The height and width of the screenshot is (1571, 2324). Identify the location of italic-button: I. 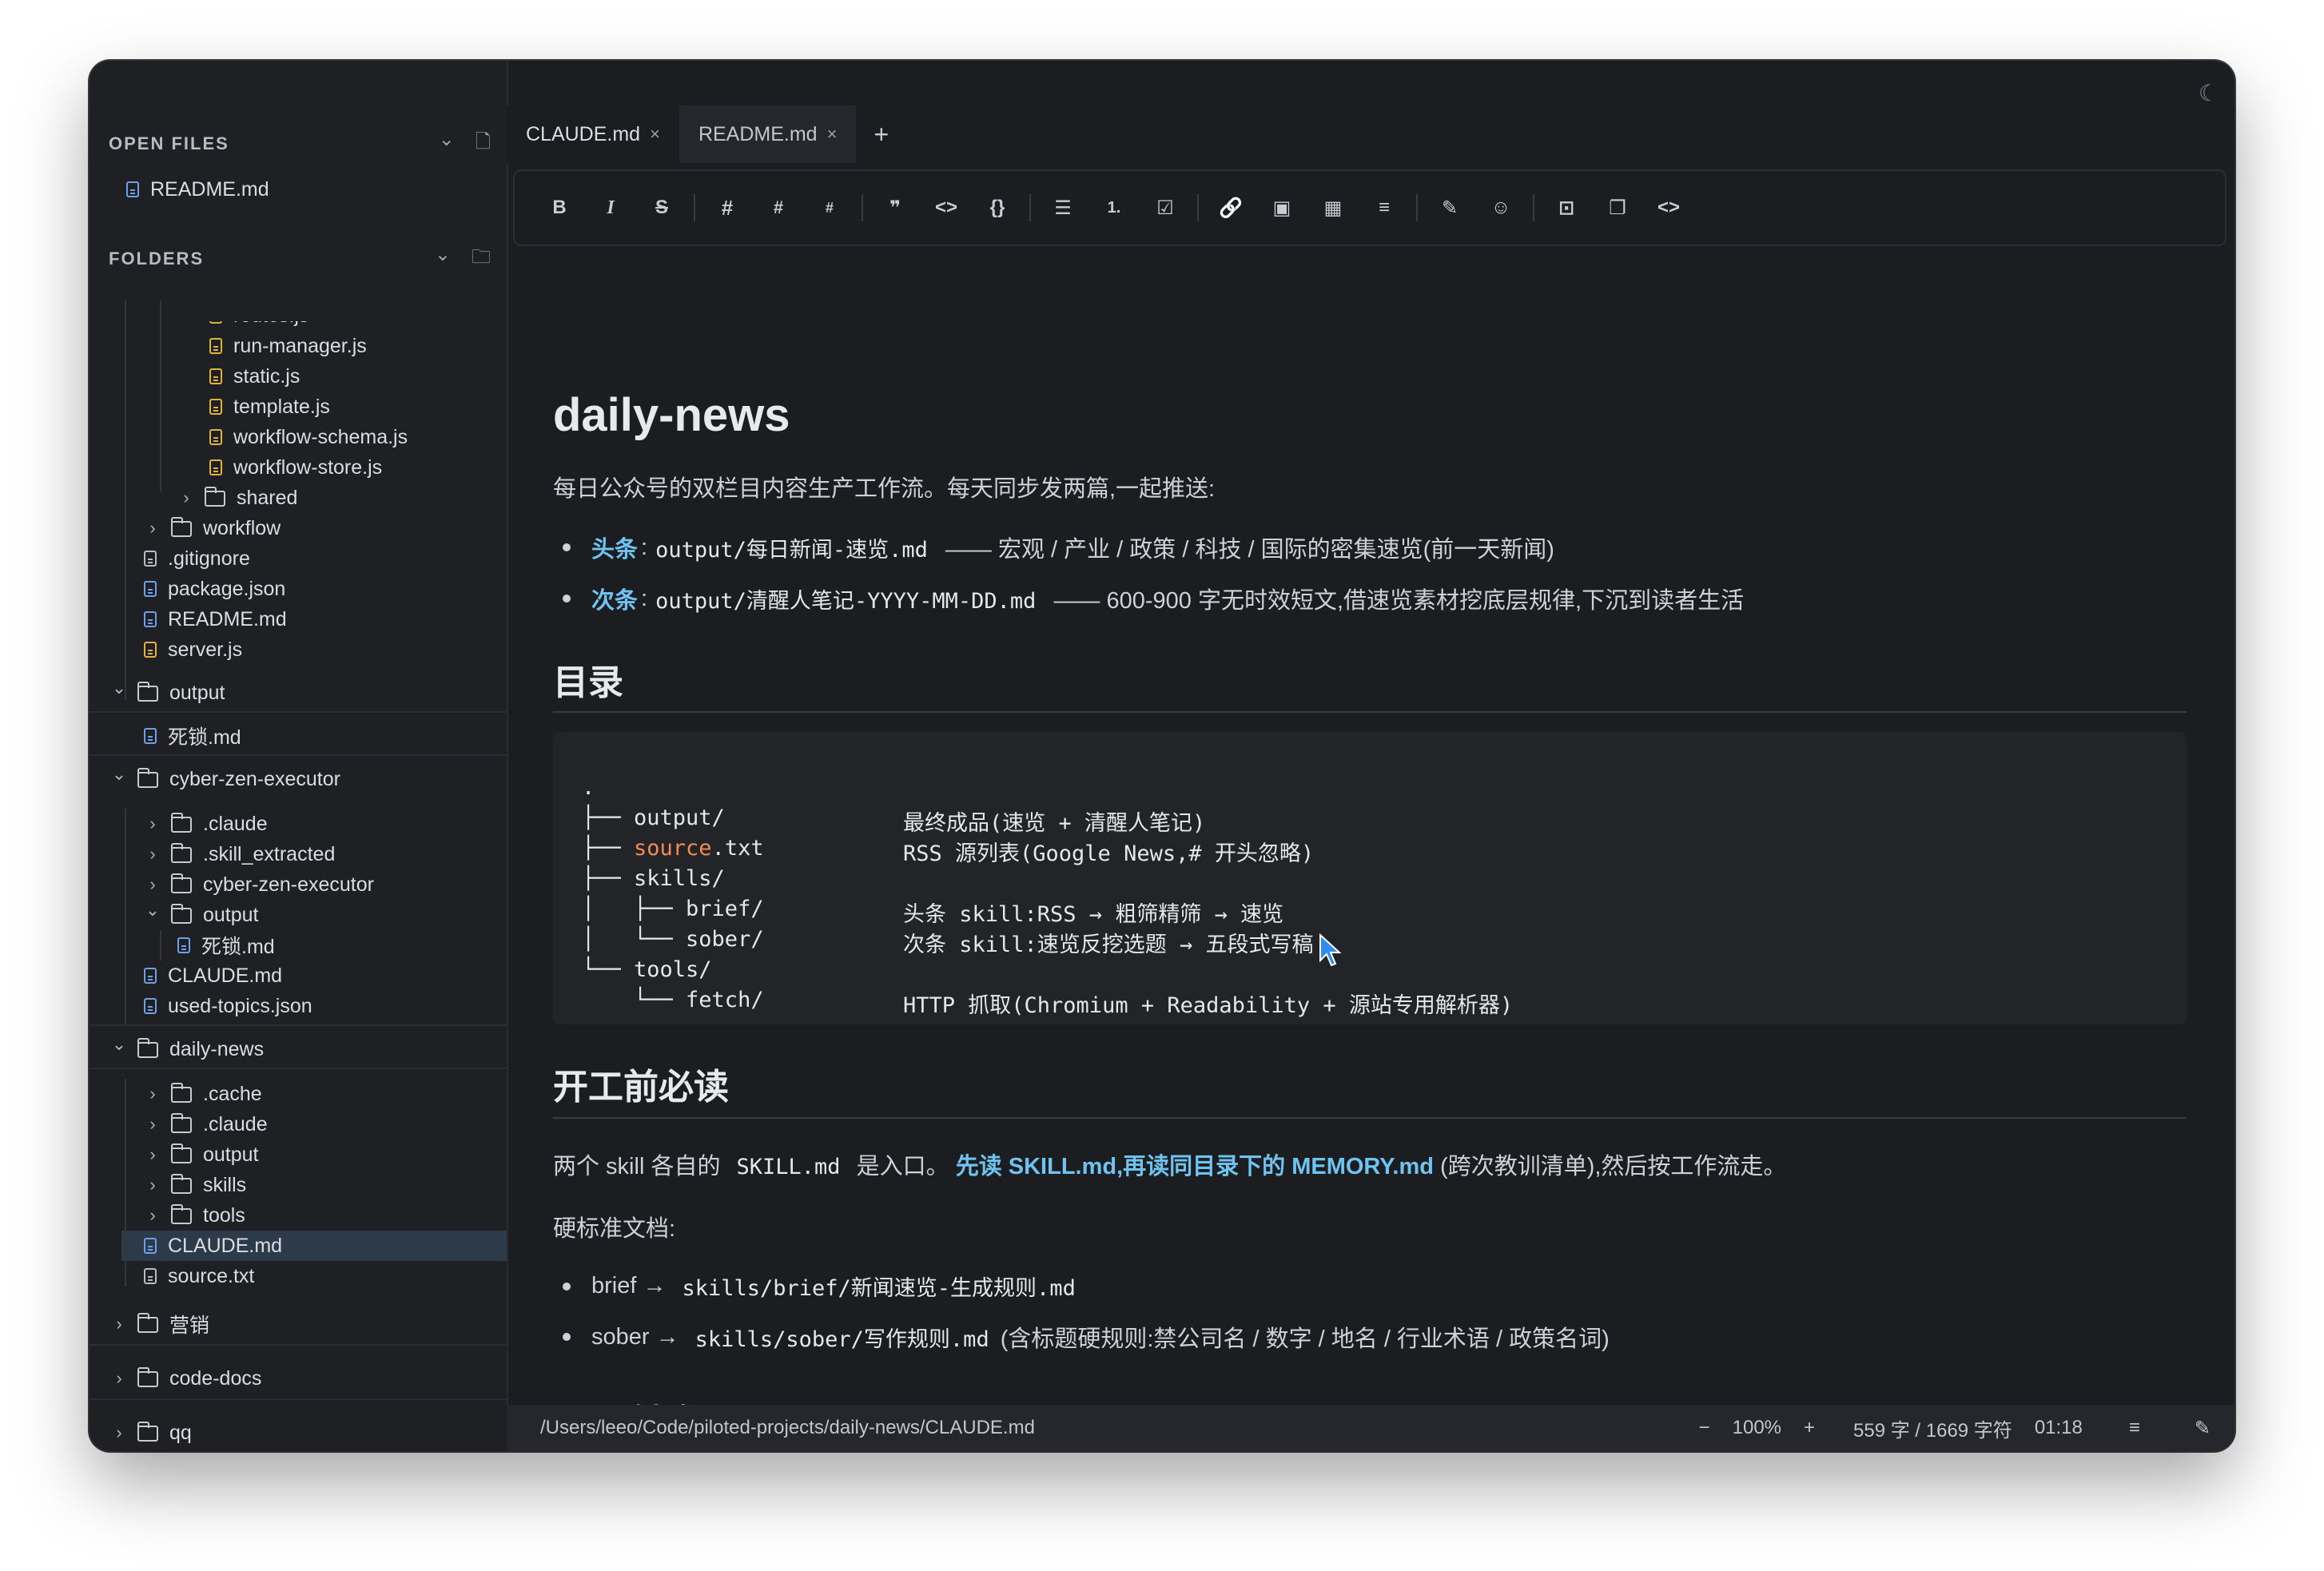
(610, 208).